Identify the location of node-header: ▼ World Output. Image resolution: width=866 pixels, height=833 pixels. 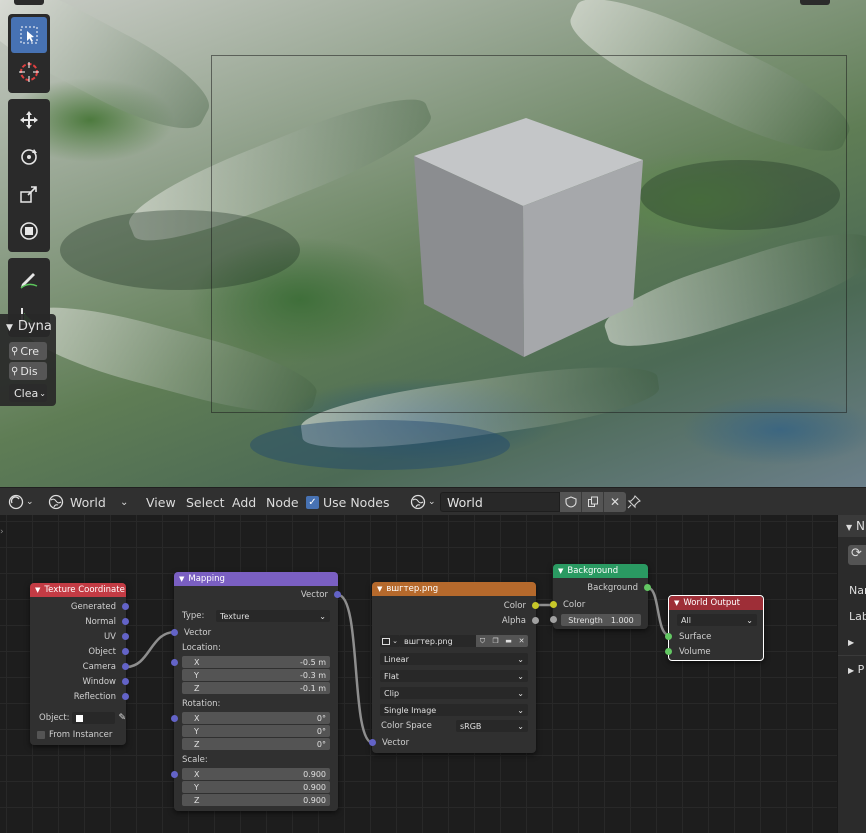
(716, 603).